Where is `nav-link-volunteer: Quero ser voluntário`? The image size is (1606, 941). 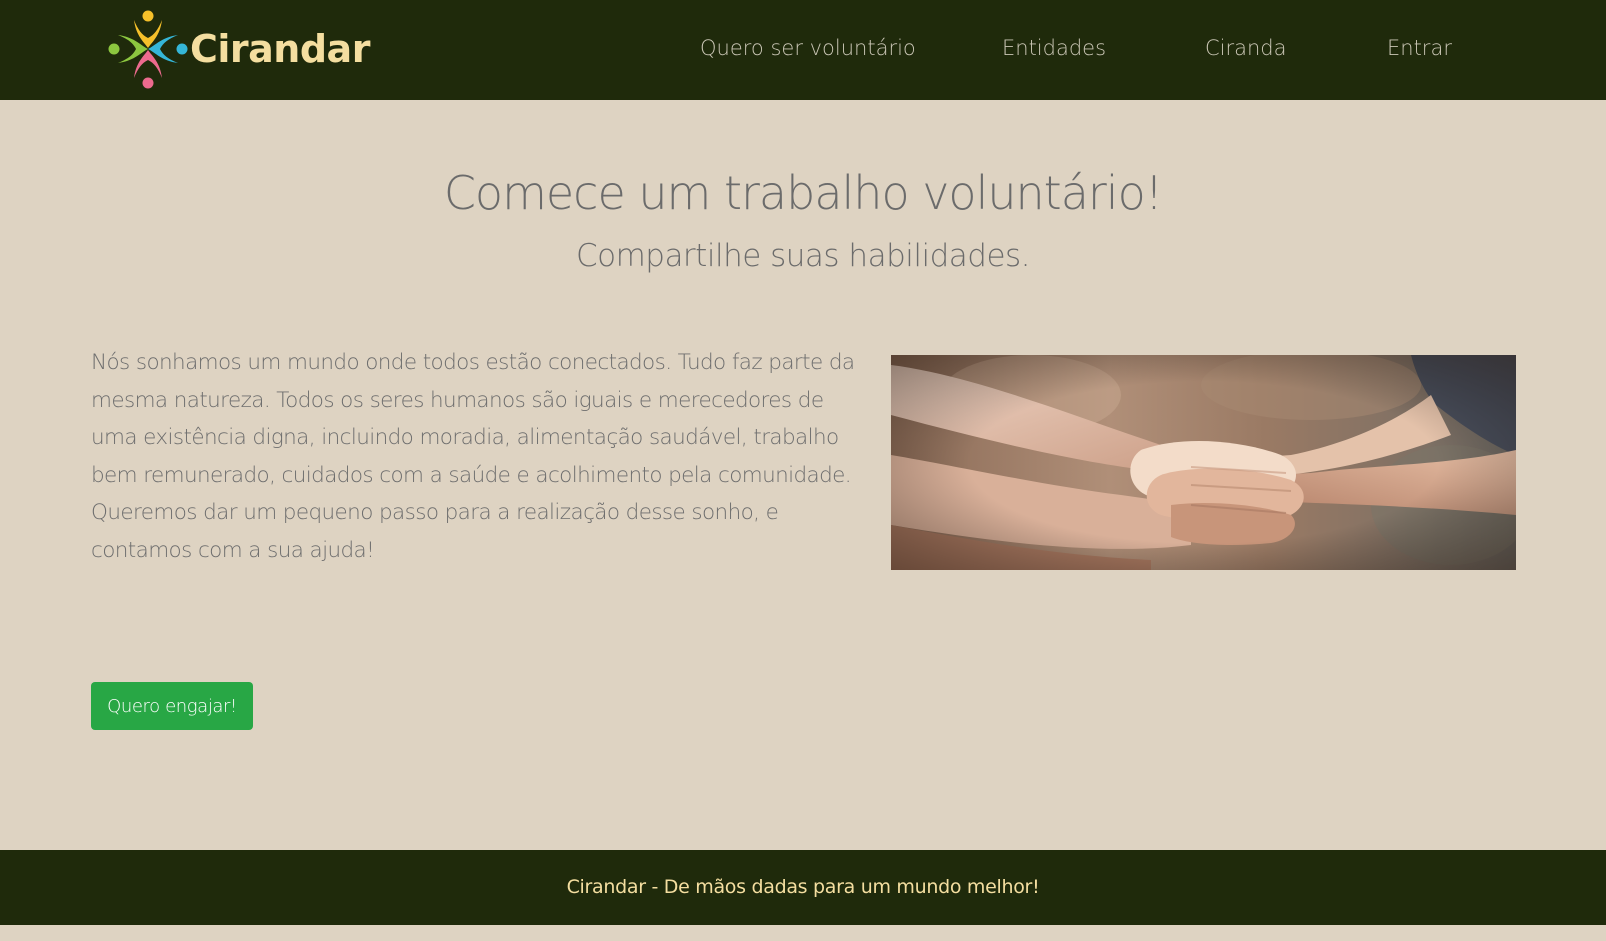
nav-link-volunteer: Quero ser voluntário is located at coordinates (808, 48).